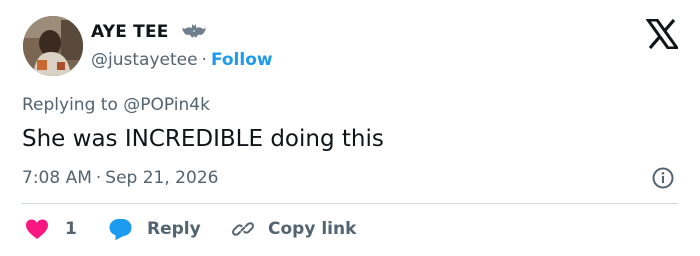 The height and width of the screenshot is (256, 700). Describe the element at coordinates (57, 178) in the screenshot. I see `tweet-time: 7:08 AM` at that location.